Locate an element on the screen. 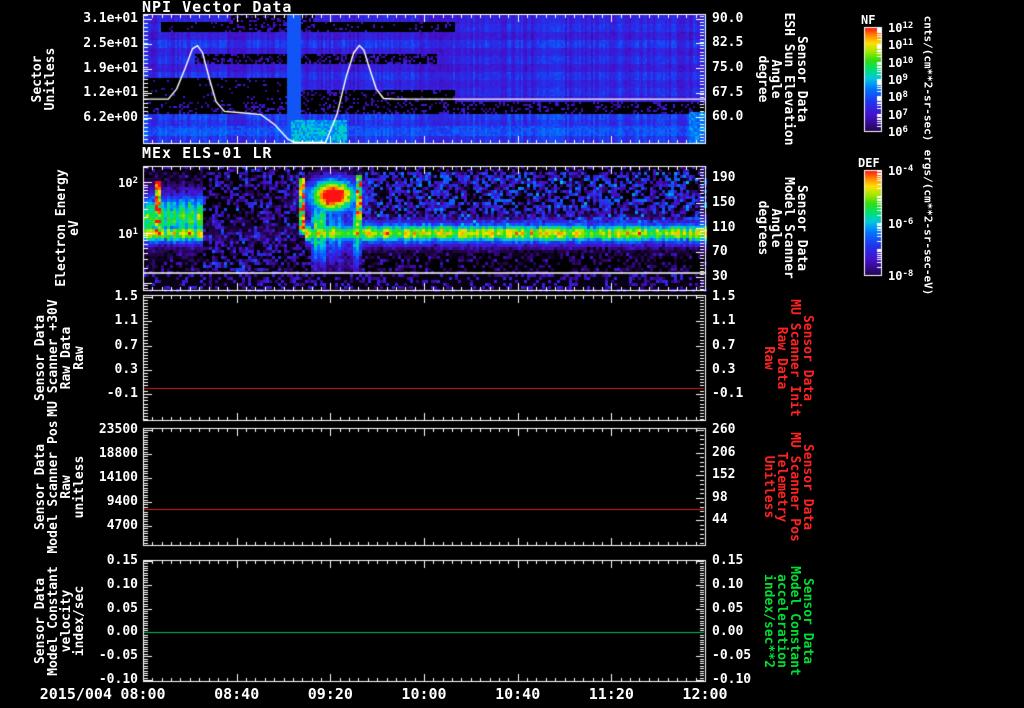 This screenshot has height=708, width=1024. y-tick-label-right: 1.5 is located at coordinates (724, 296).